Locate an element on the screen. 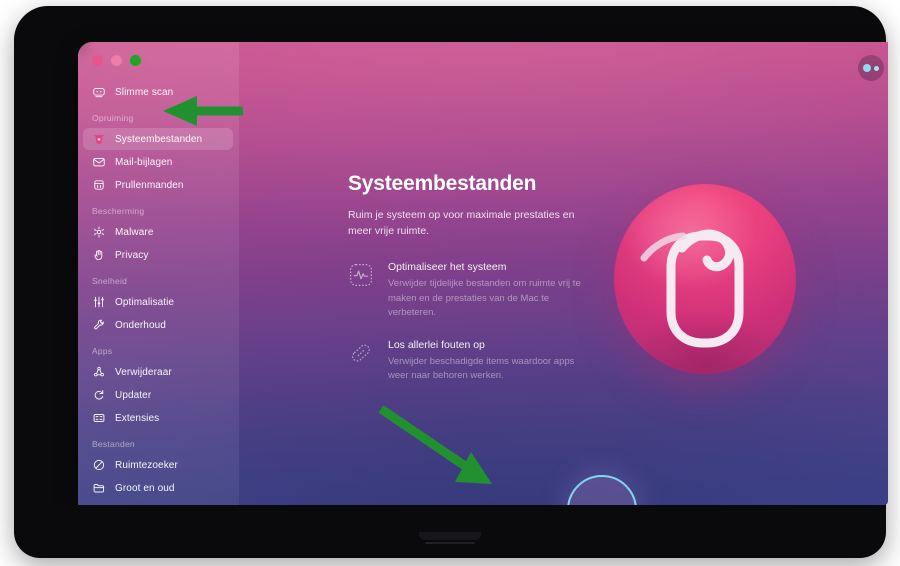 This screenshot has width=900, height=566. device-stand-notch is located at coordinates (450, 538).